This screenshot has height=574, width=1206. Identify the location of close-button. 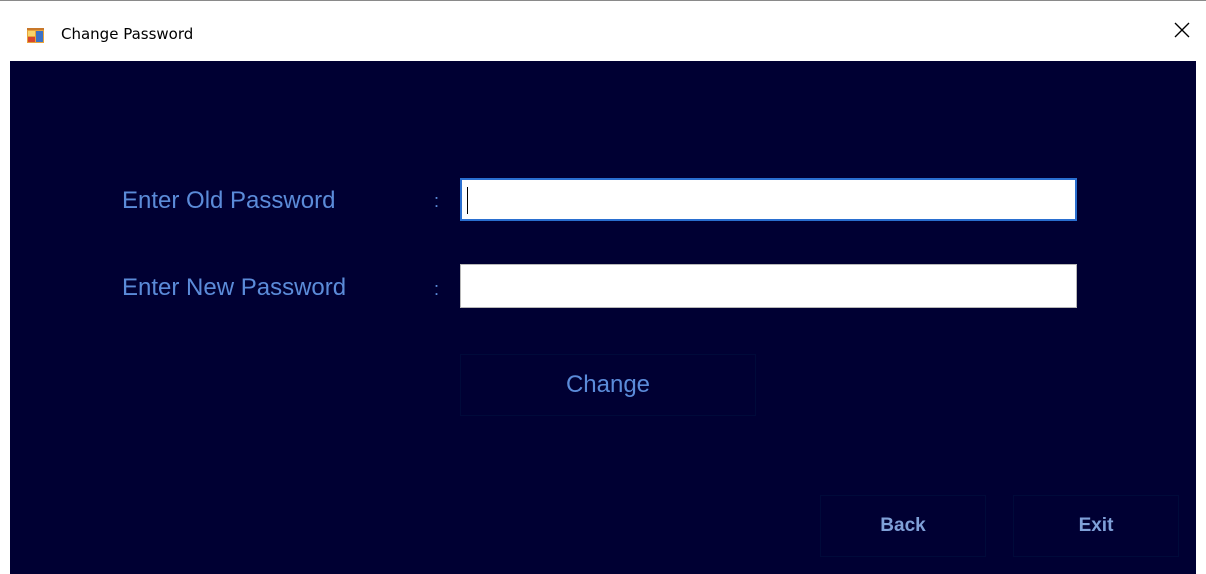
(1182, 32).